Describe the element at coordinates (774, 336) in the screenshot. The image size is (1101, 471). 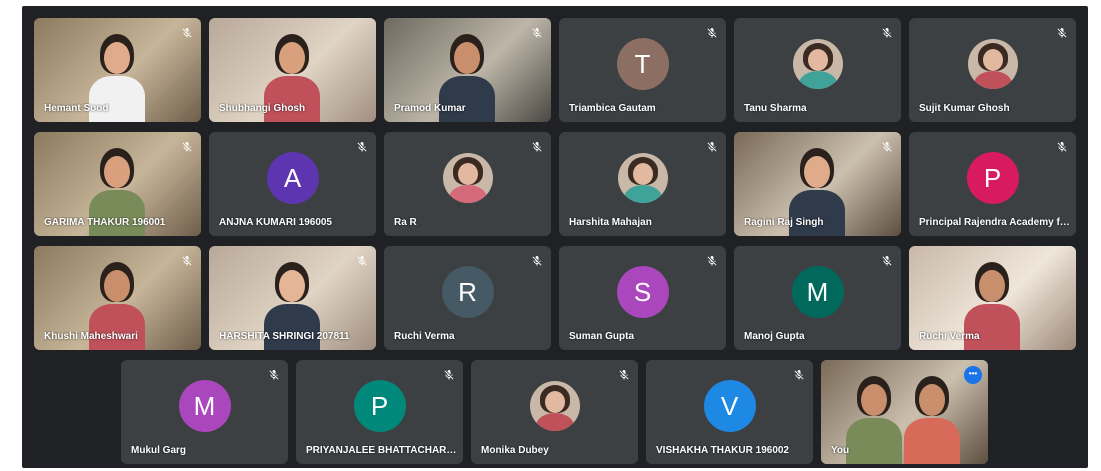
I see `participant-name: Manoj Gupta` at that location.